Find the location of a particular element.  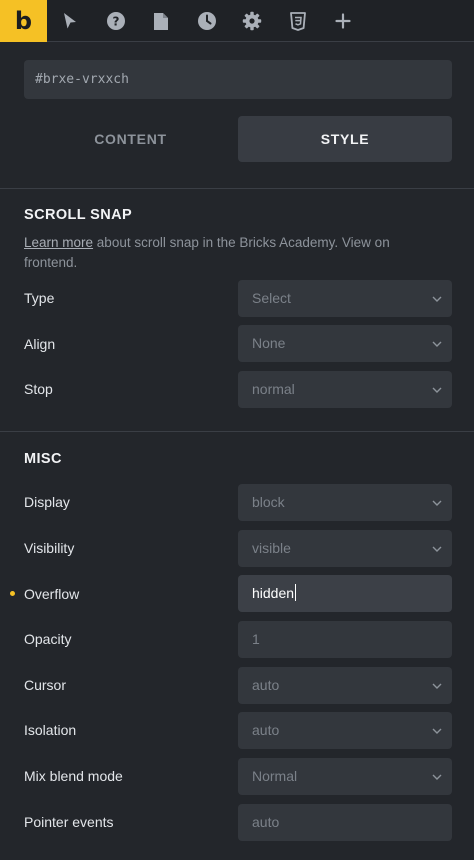

stop-value: normal is located at coordinates (273, 389).